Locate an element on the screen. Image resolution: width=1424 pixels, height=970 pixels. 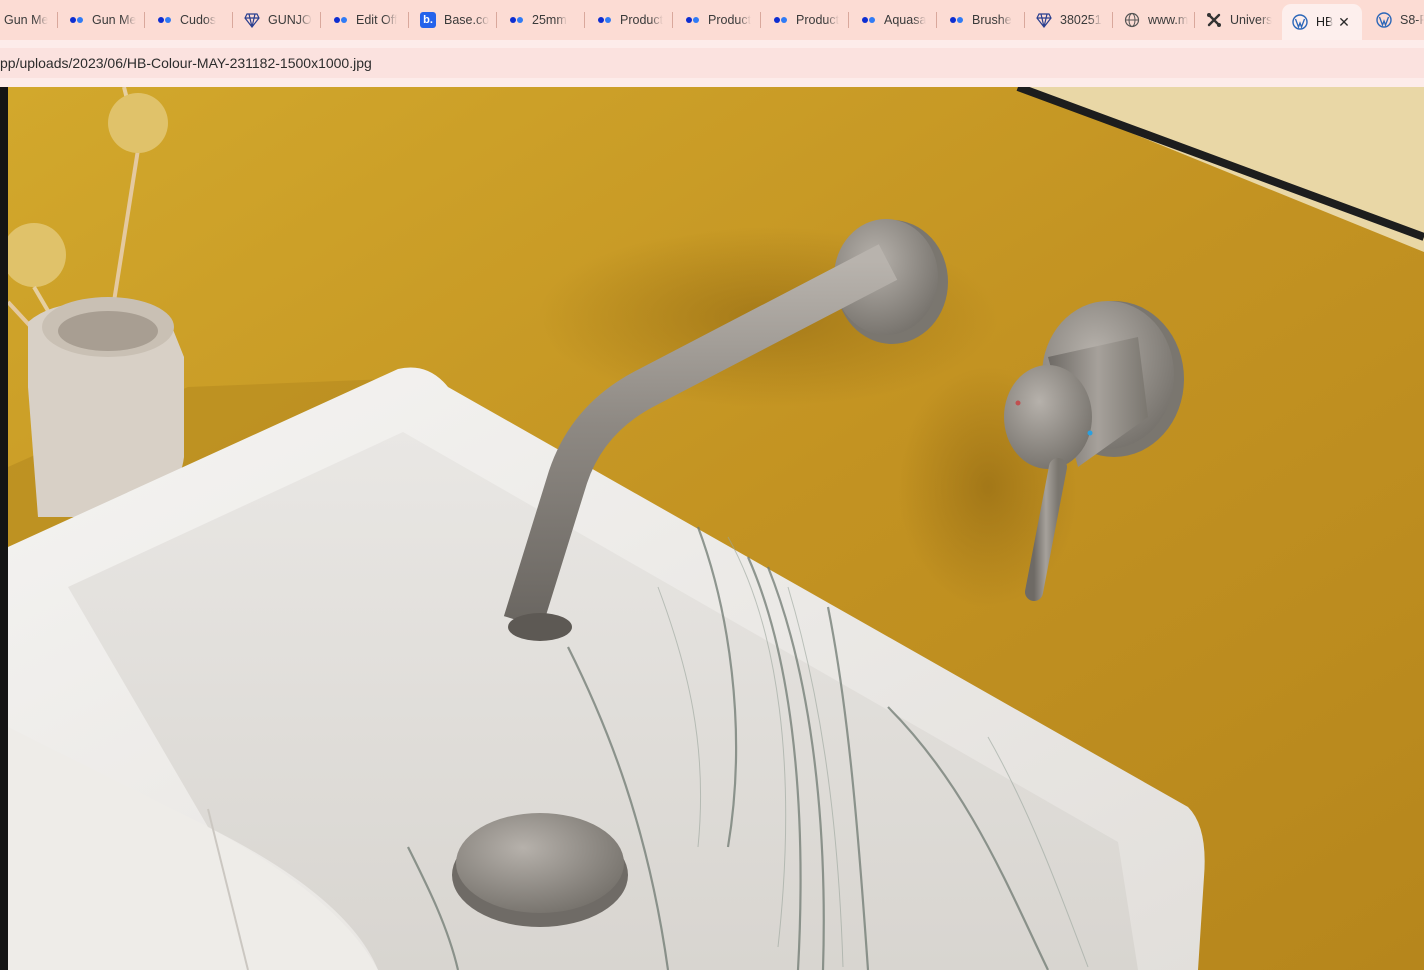
close-tab-icon: ✕ is located at coordinates (1344, 22).